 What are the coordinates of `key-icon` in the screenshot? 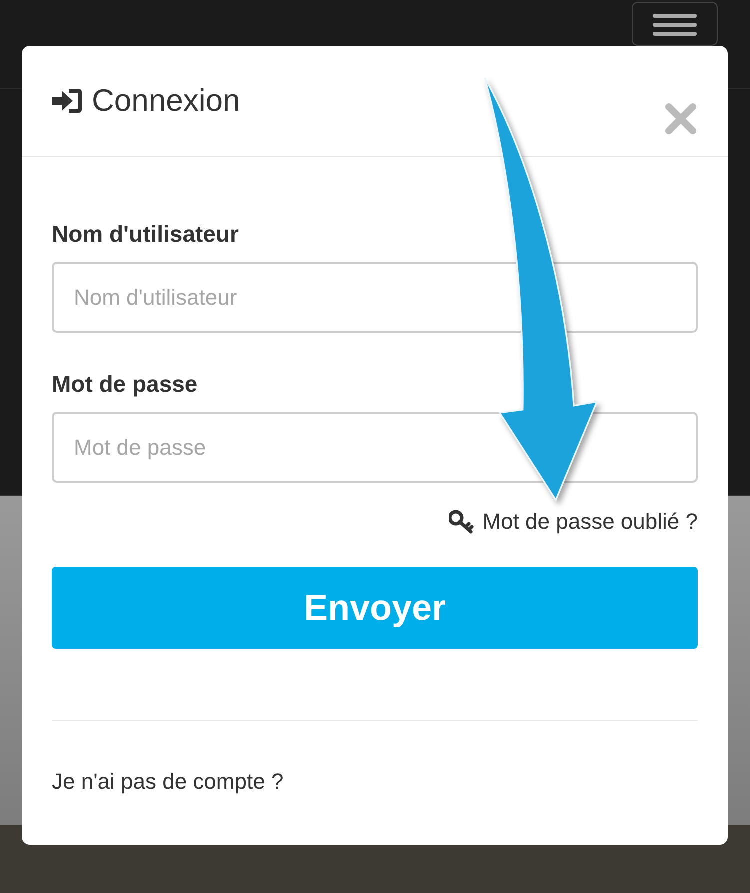 It's located at (461, 522).